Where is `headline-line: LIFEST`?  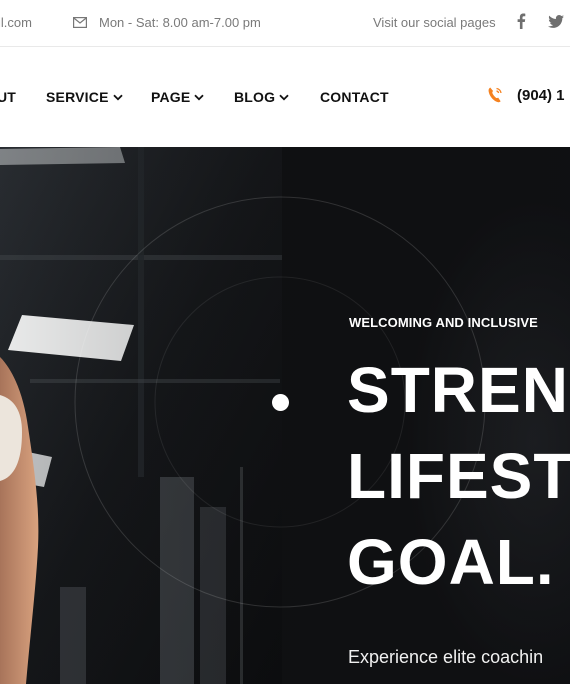 headline-line: LIFEST is located at coordinates (458, 476).